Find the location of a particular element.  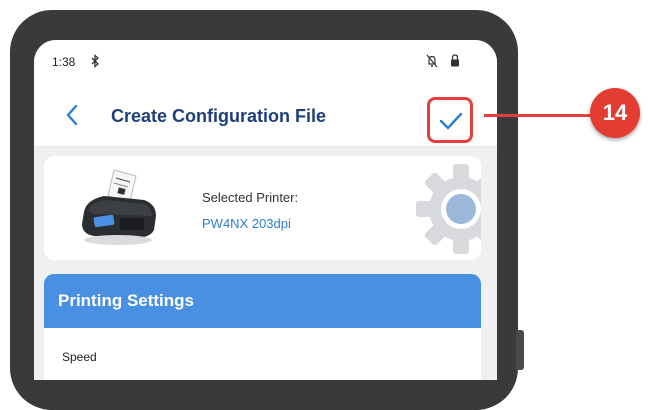

notifications-off-icon is located at coordinates (432, 61).